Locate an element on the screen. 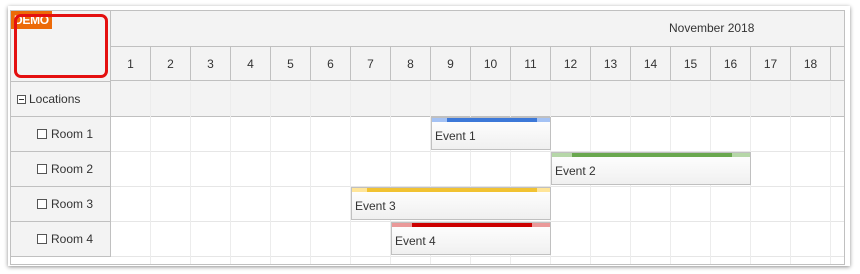 This screenshot has width=860, height=274. event-label: Event 2 is located at coordinates (575, 171).